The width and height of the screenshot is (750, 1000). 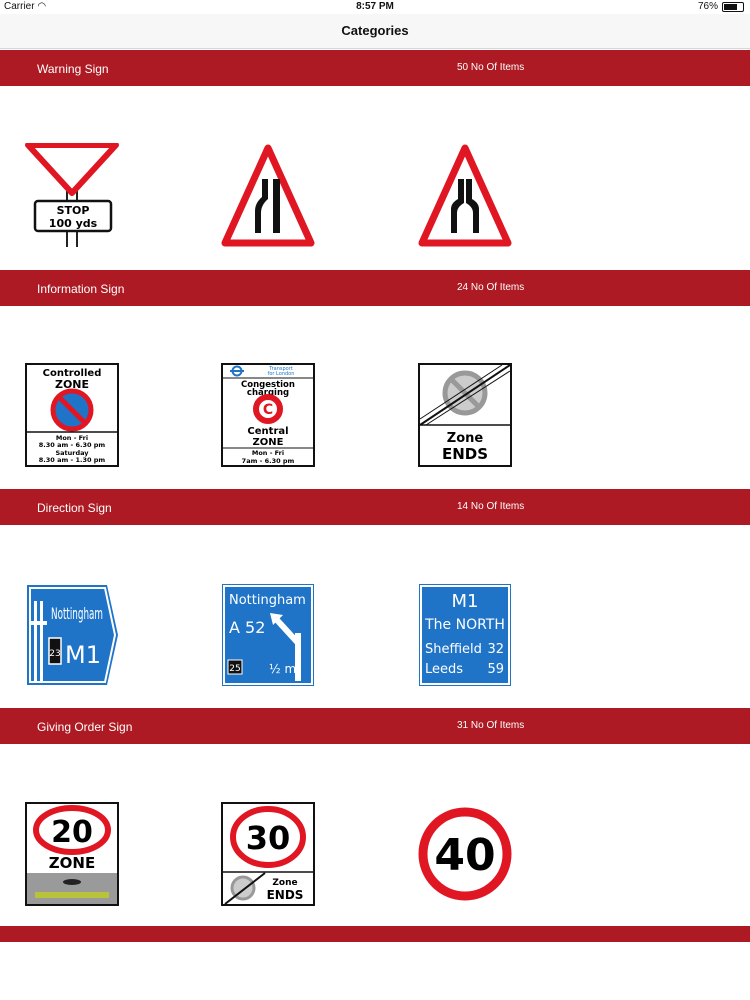 What do you see at coordinates (85, 727) in the screenshot?
I see `section-title: Giving Order Sign` at bounding box center [85, 727].